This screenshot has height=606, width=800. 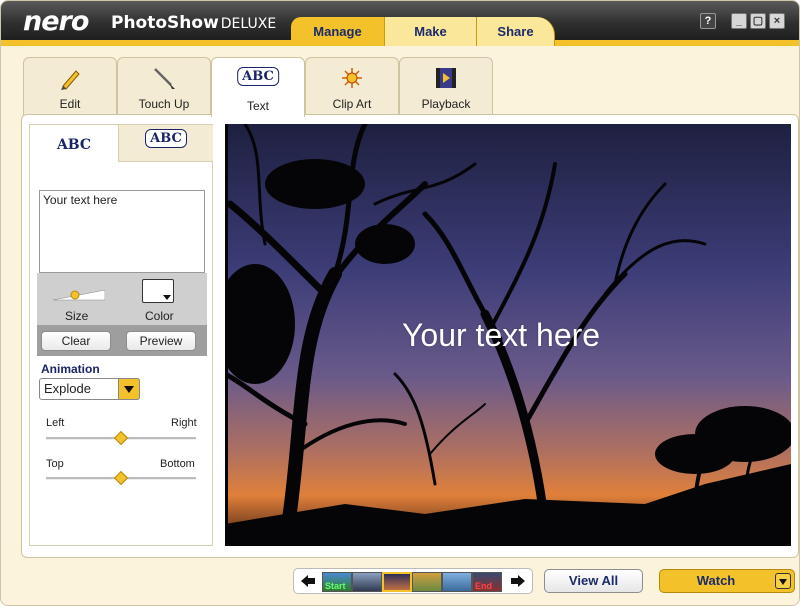 I want to click on right-label: Right, so click(x=184, y=423).